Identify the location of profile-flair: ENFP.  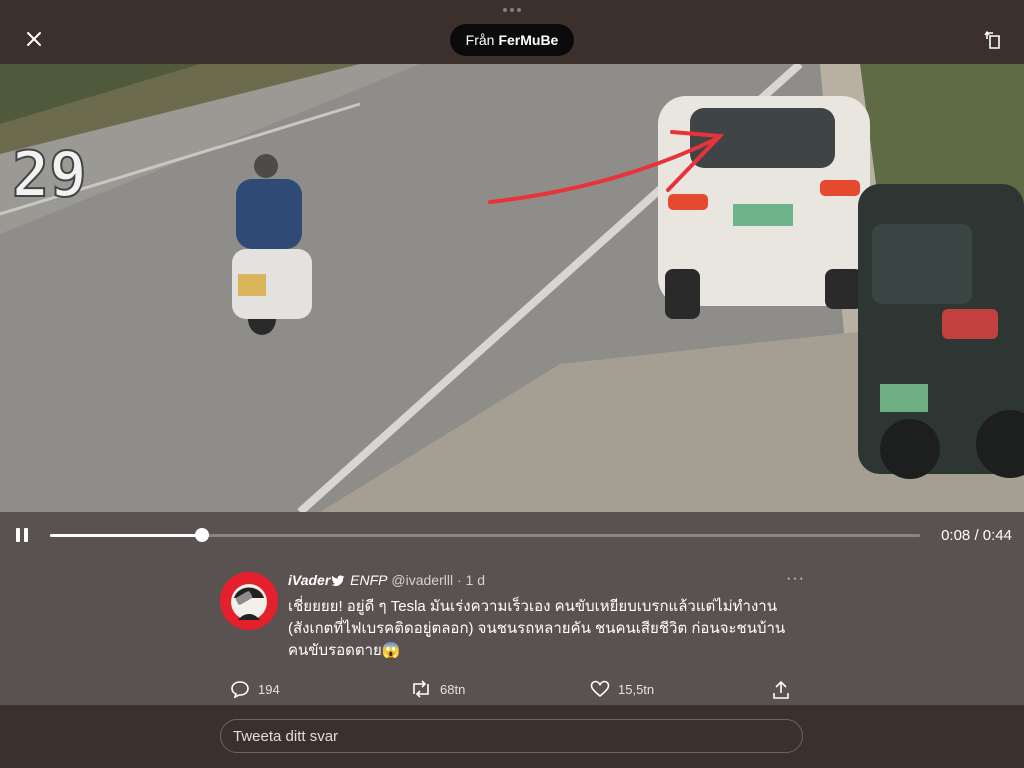
(369, 580).